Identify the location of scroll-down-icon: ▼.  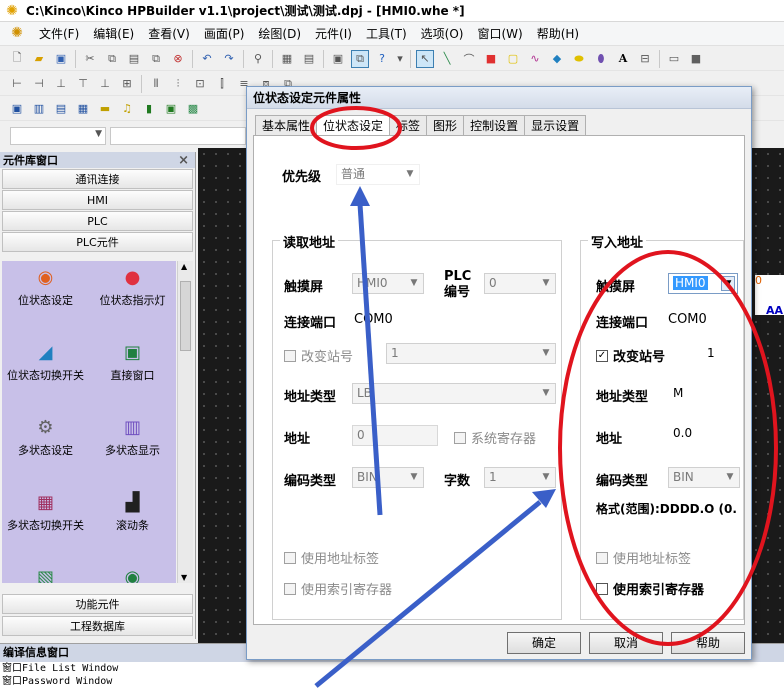
(184, 577).